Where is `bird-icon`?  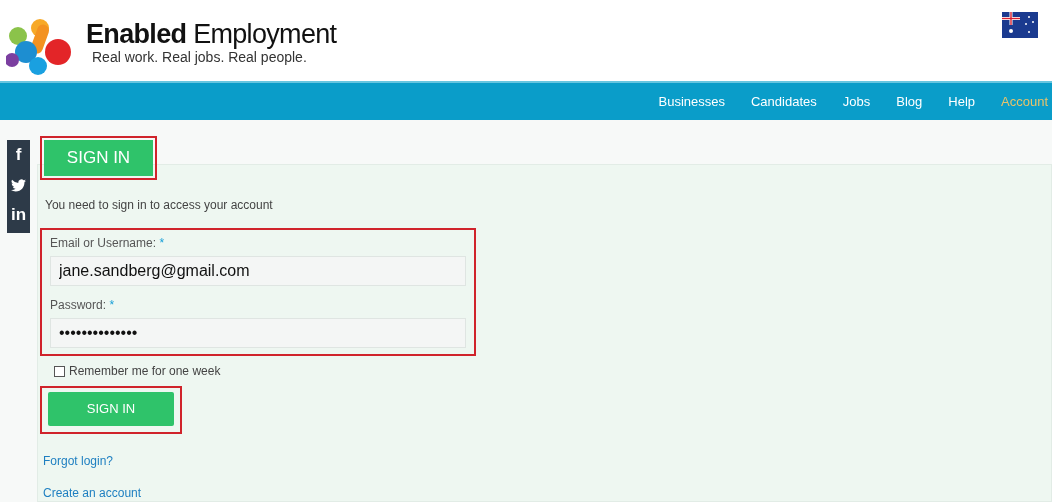 bird-icon is located at coordinates (18, 185).